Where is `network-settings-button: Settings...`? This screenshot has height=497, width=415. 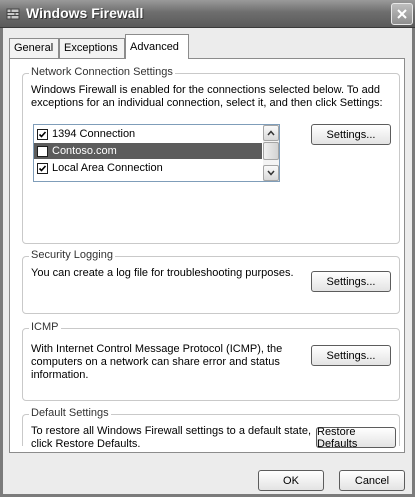
network-settings-button: Settings... is located at coordinates (351, 134).